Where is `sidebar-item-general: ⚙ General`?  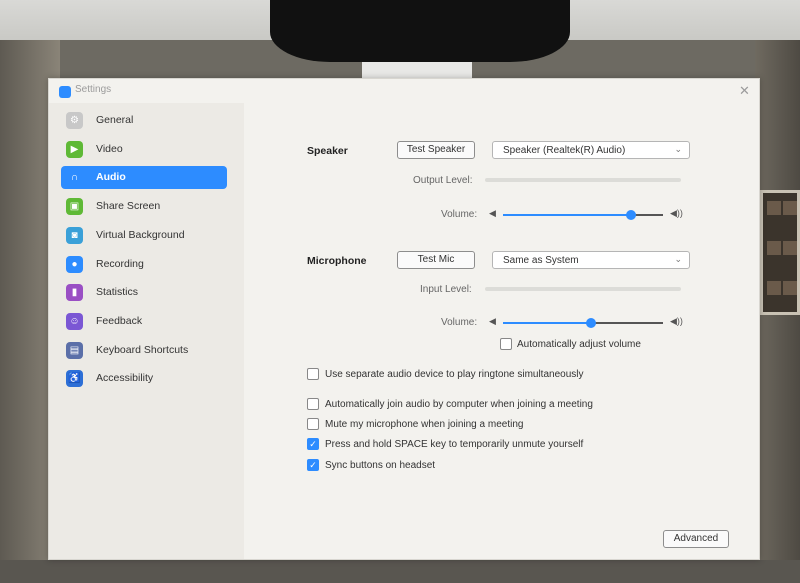 sidebar-item-general: ⚙ General is located at coordinates (144, 120).